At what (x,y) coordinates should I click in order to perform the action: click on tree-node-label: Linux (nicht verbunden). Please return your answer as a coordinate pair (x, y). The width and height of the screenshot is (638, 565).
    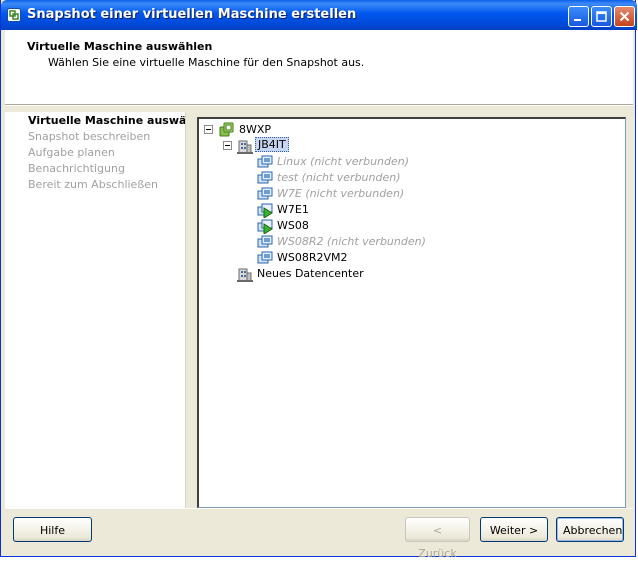
    Looking at the image, I should click on (343, 161).